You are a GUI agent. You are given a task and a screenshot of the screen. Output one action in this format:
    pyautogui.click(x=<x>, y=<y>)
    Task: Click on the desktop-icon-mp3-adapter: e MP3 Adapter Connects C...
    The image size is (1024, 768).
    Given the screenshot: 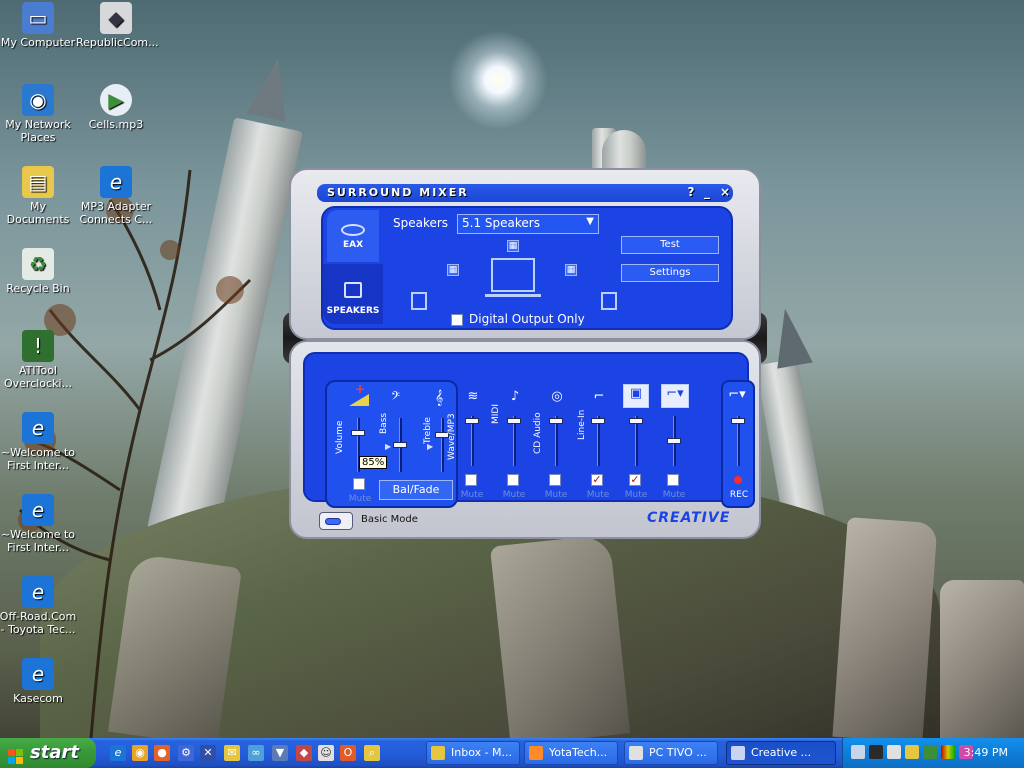 What is the action you would take?
    pyautogui.click(x=116, y=196)
    